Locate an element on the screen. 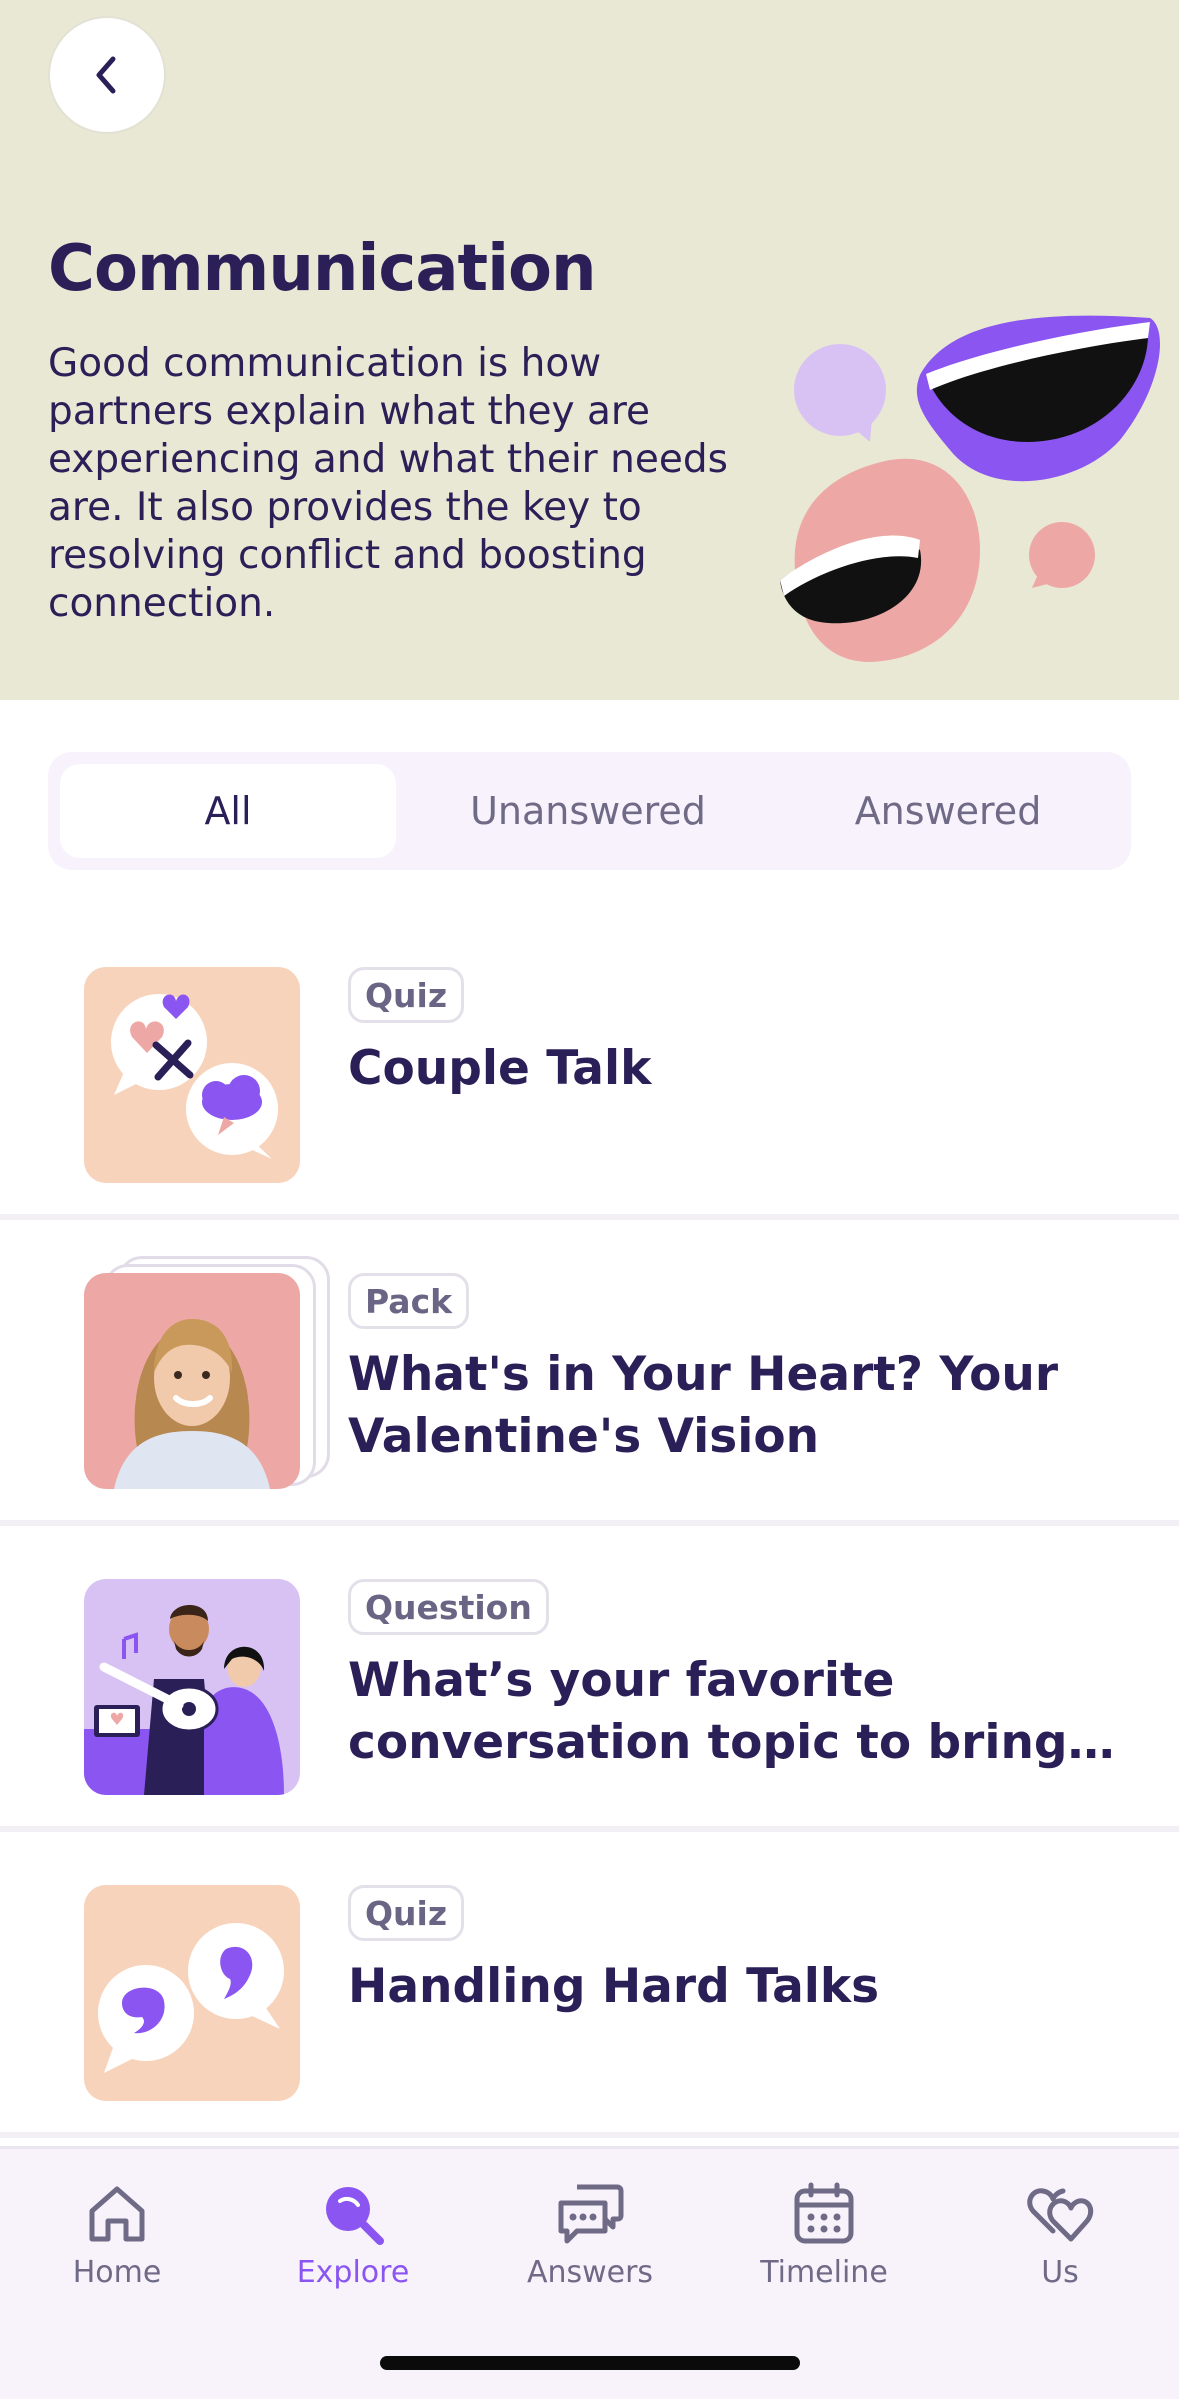  explore-icon is located at coordinates (355, 2216).